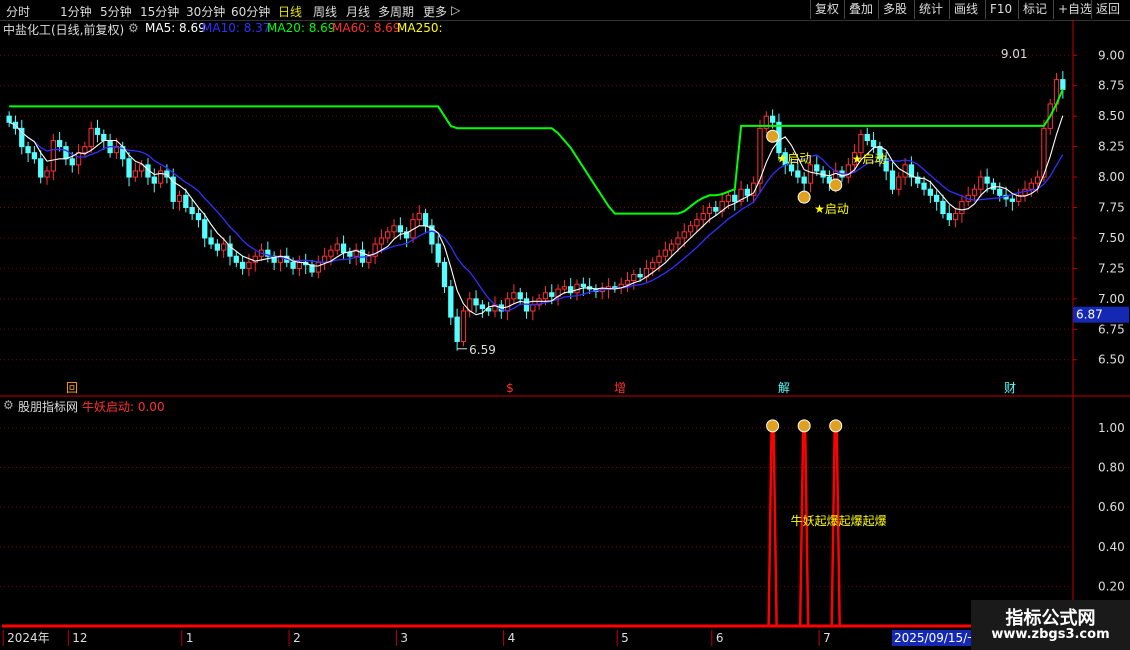 The height and width of the screenshot is (650, 1130). Describe the element at coordinates (1000, 9) in the screenshot. I see `f10-button: F10` at that location.